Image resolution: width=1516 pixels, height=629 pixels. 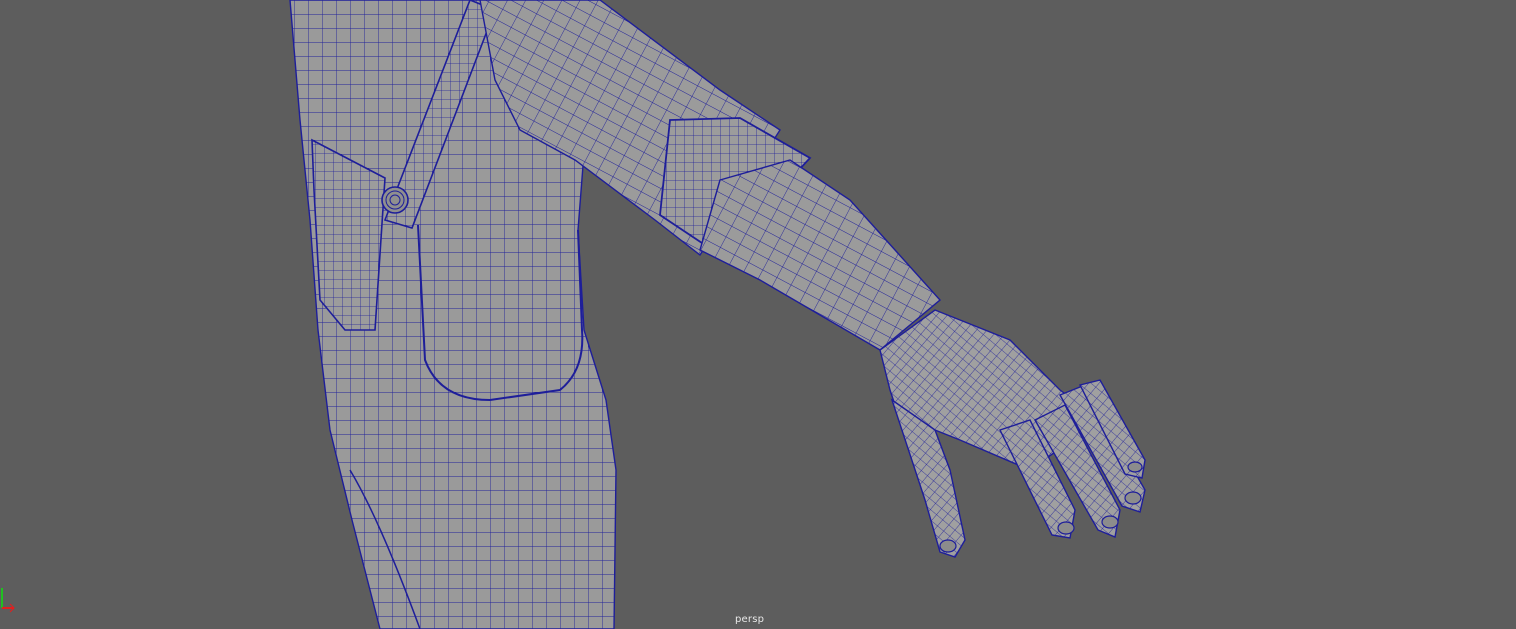 What do you see at coordinates (395, 200) in the screenshot?
I see `strap-button` at bounding box center [395, 200].